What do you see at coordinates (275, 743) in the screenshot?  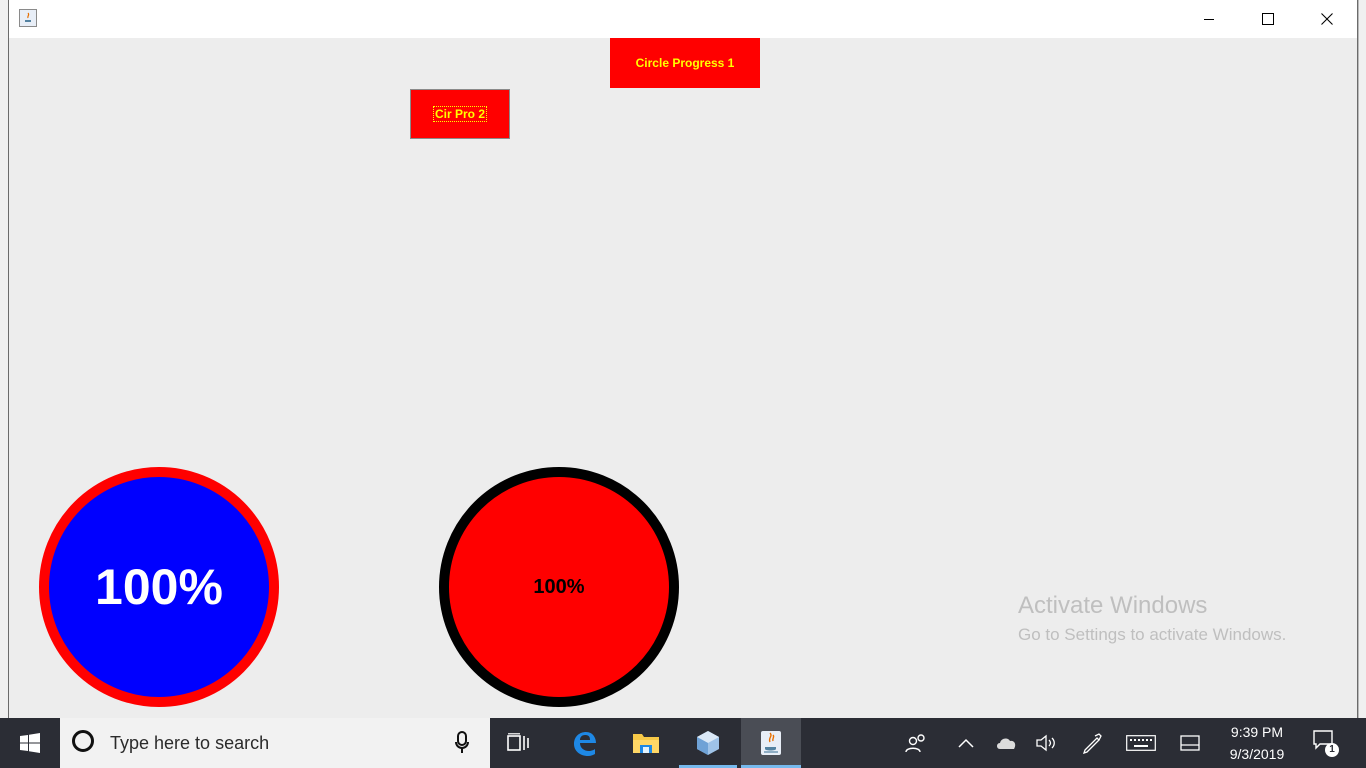 I see `taskbar-search-box: Type here to search` at bounding box center [275, 743].